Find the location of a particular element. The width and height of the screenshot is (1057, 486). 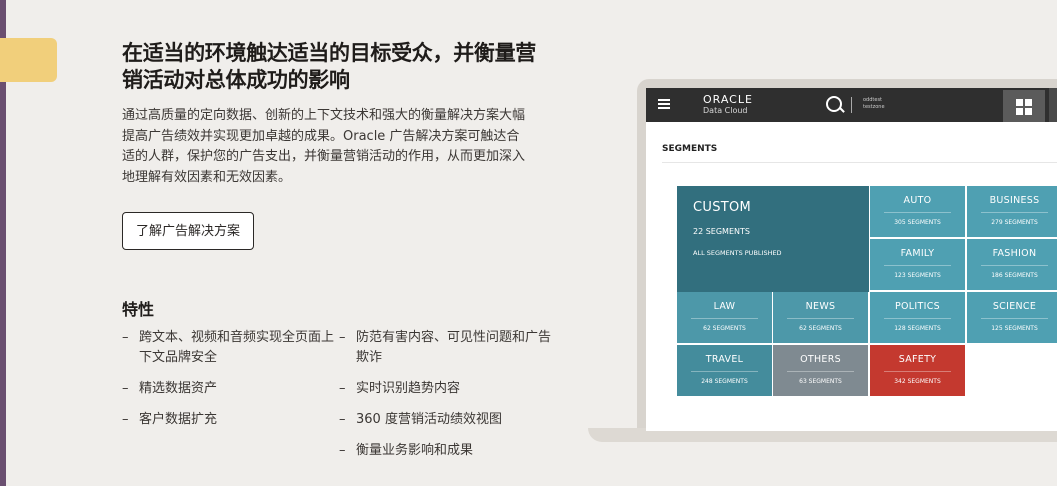

segment-count: 128 SEGMENTS is located at coordinates (917, 328).